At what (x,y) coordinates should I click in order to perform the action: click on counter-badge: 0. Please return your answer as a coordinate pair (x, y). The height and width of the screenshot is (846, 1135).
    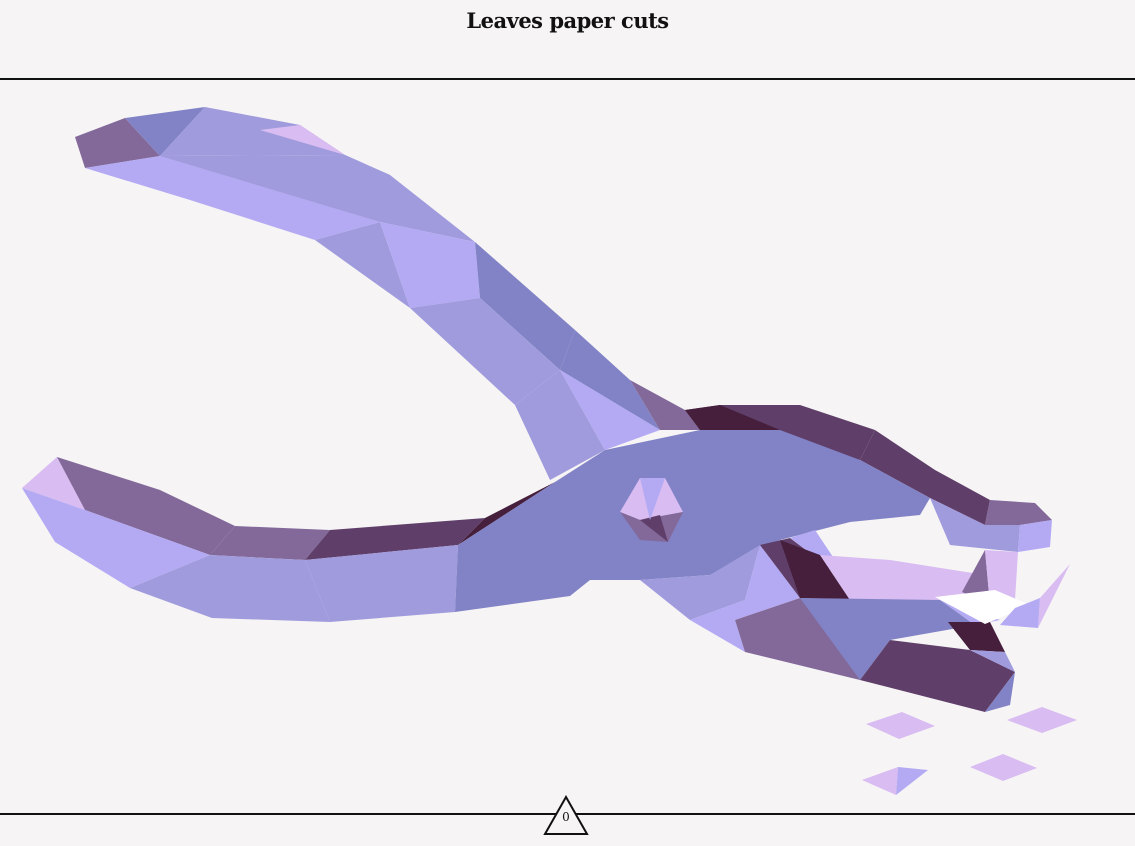
    Looking at the image, I should click on (566, 815).